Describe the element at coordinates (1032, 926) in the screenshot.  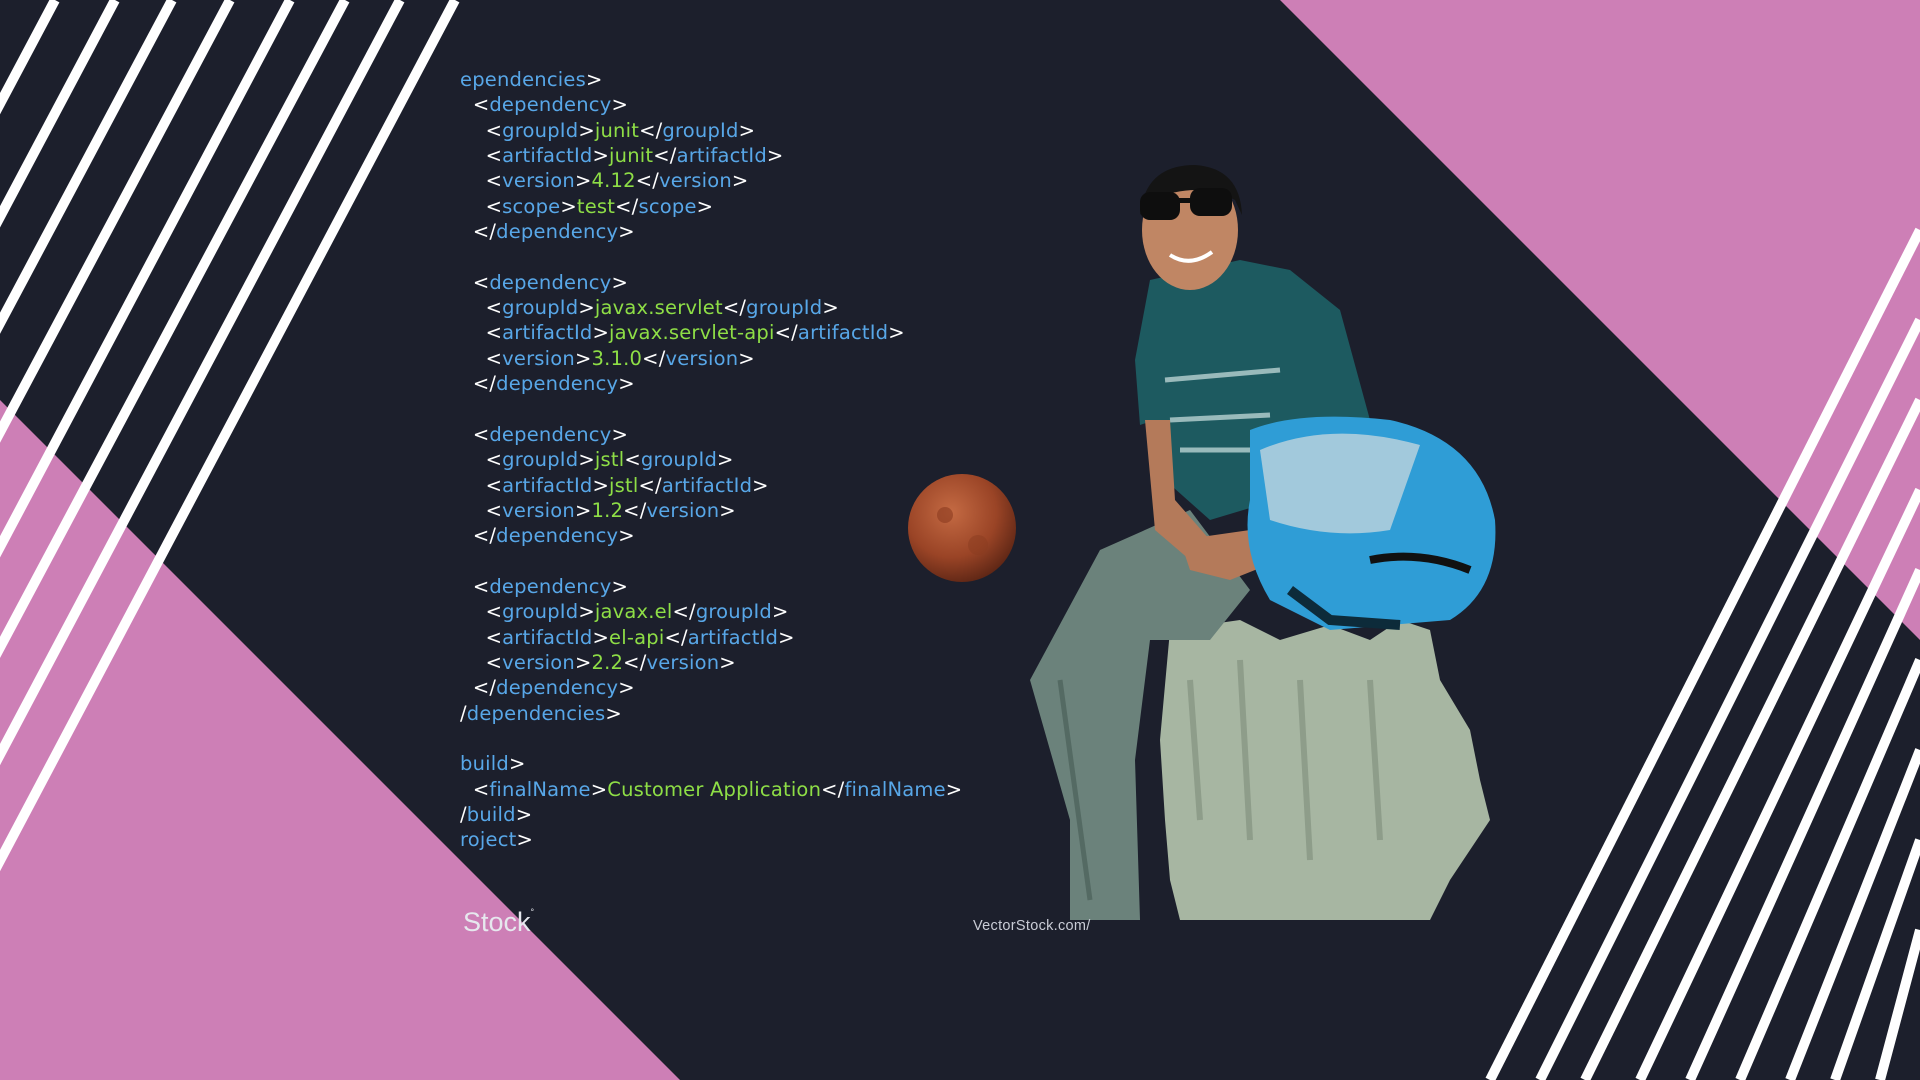
I see `watermark-right: VectorStock.com/` at that location.